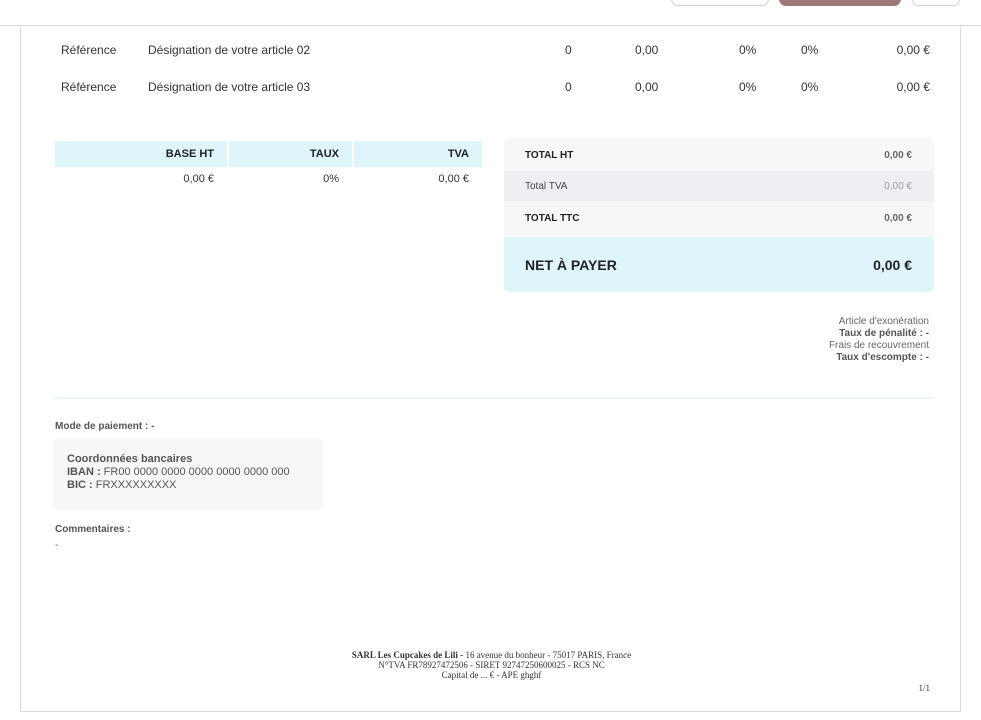 Image resolution: width=981 pixels, height=720 pixels. Describe the element at coordinates (93, 529) in the screenshot. I see `comments-title: Commentaires :` at that location.